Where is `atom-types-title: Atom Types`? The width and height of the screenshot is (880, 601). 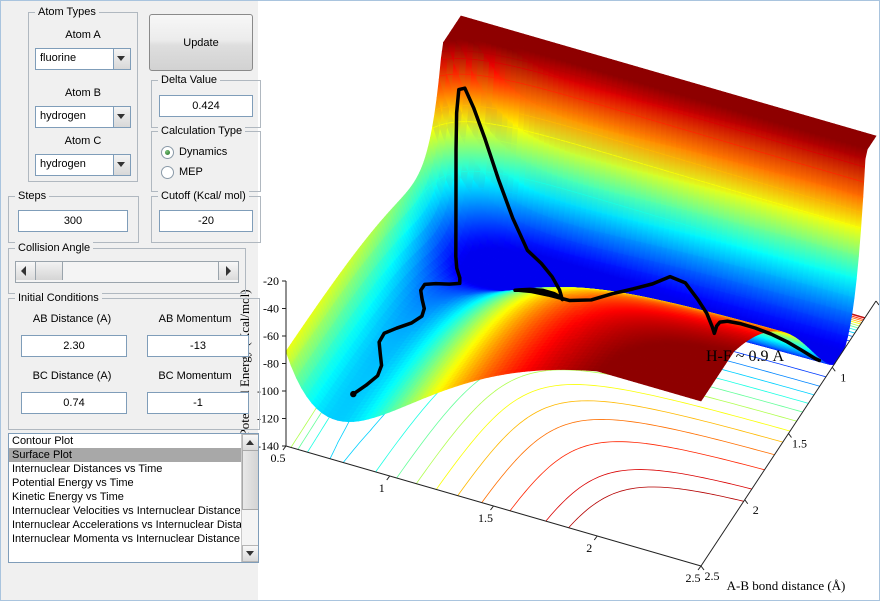
atom-types-title: Atom Types is located at coordinates (67, 12).